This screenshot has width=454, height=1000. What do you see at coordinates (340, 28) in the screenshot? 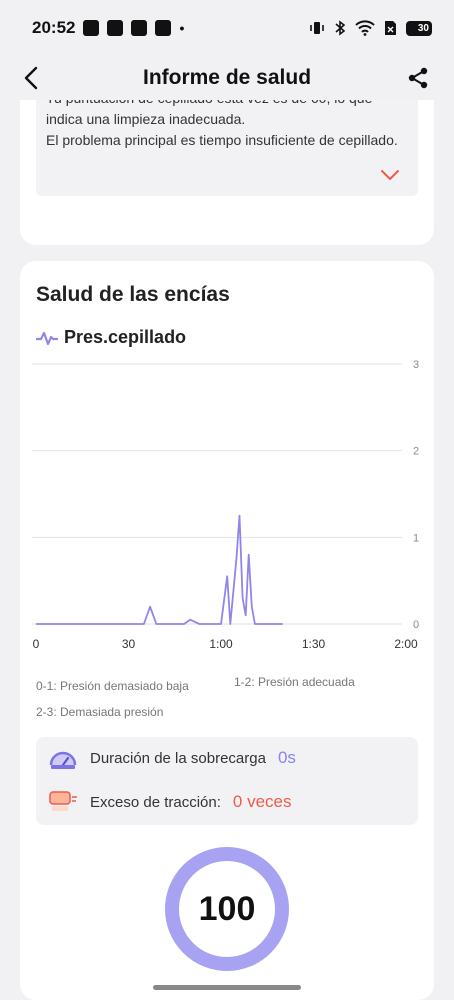
I see `bluetooth-icon` at bounding box center [340, 28].